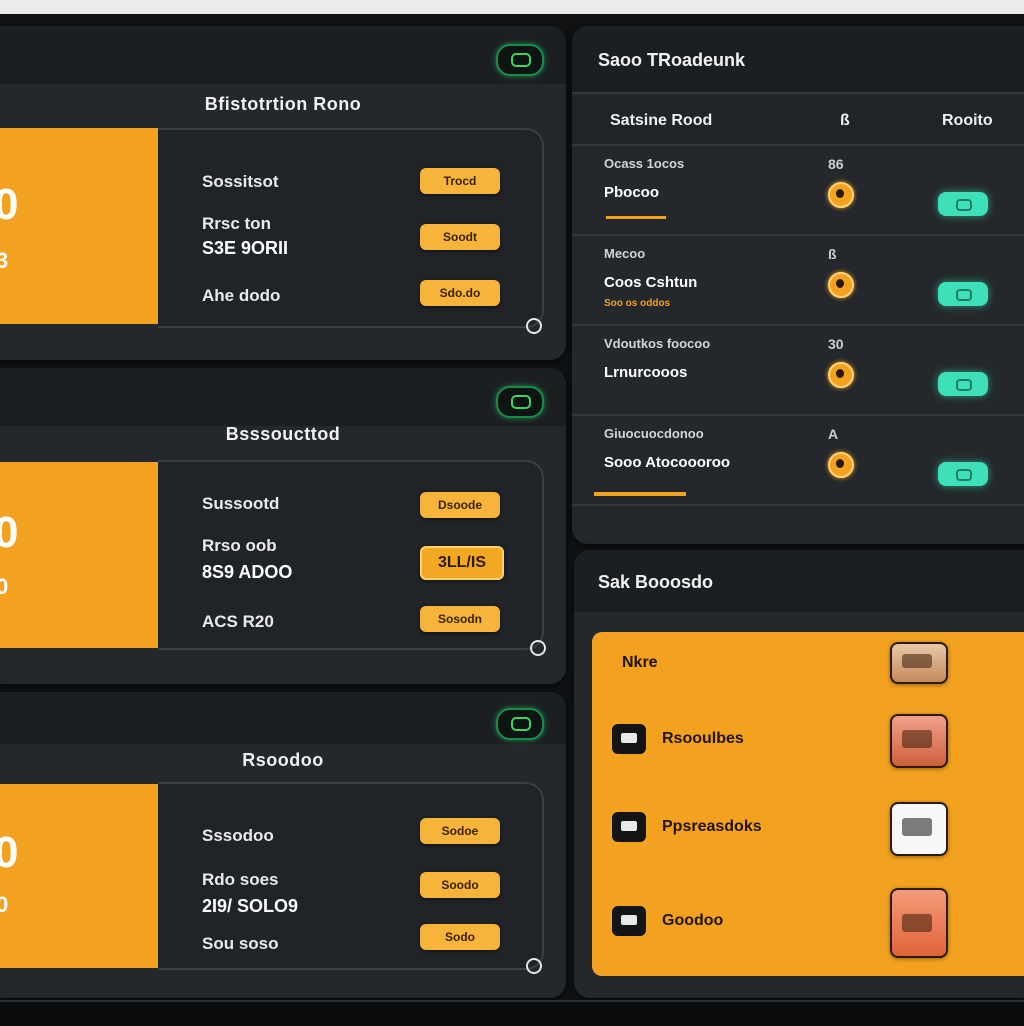 This screenshot has height=1026, width=1024. What do you see at coordinates (512, 7) in the screenshot?
I see `window-top-strip` at bounding box center [512, 7].